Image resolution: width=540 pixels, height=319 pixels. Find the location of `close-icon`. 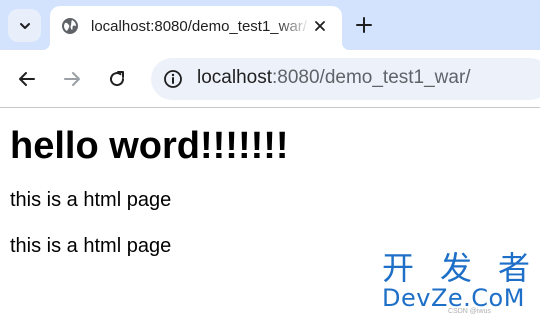

close-icon is located at coordinates (320, 26).